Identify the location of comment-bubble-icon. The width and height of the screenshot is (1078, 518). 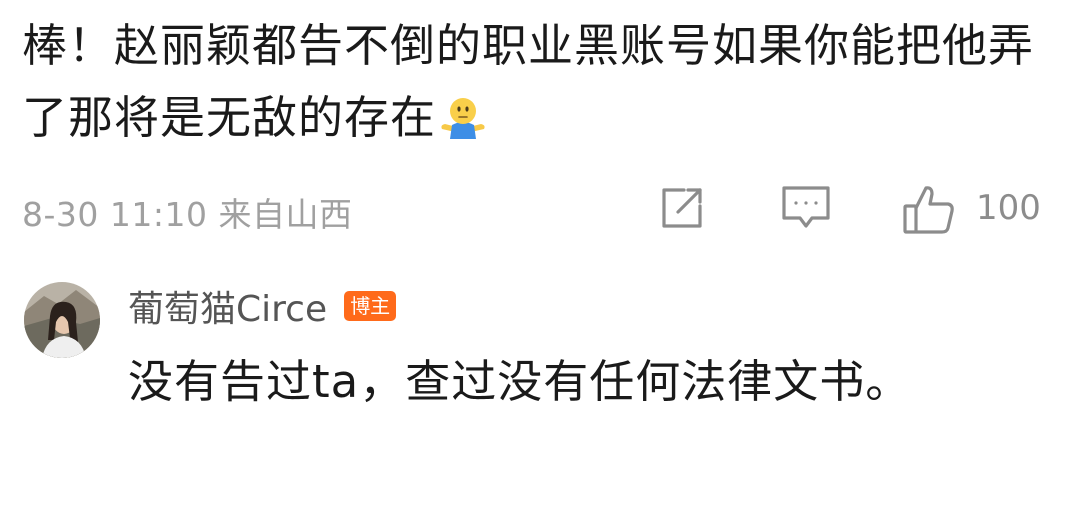
(806, 208).